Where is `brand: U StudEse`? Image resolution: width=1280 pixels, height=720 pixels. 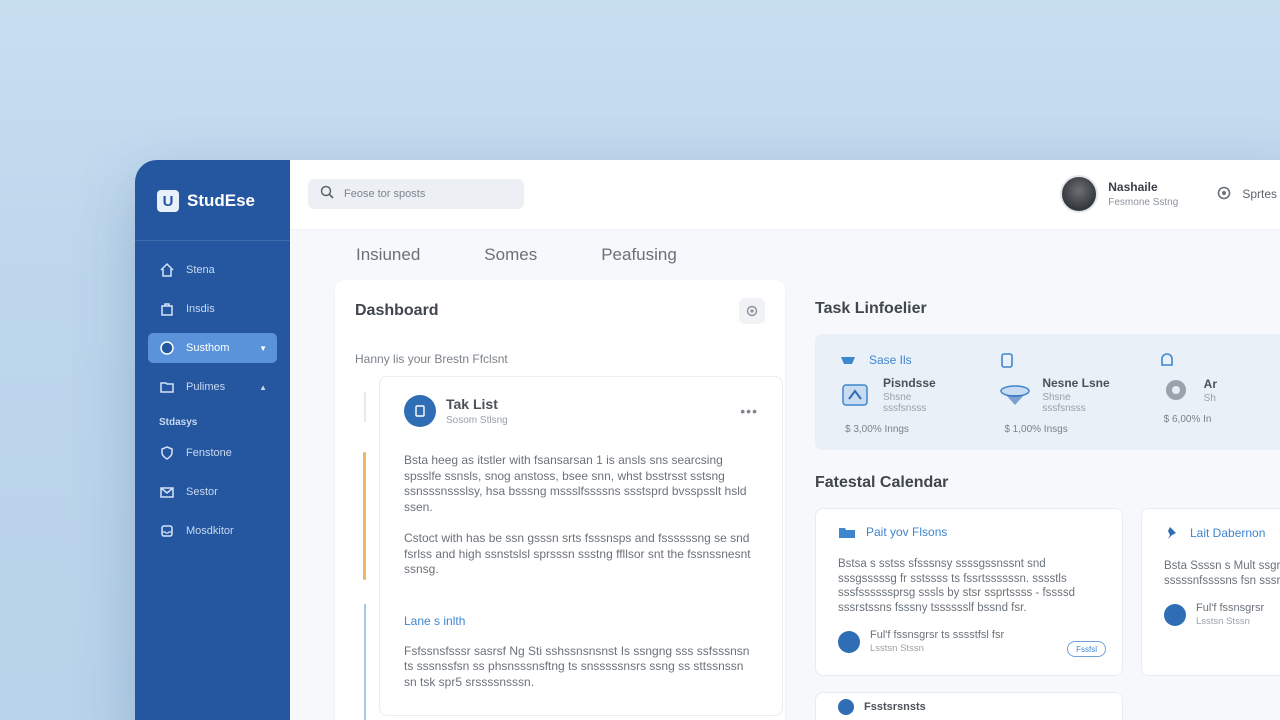 brand: U StudEse is located at coordinates (212, 201).